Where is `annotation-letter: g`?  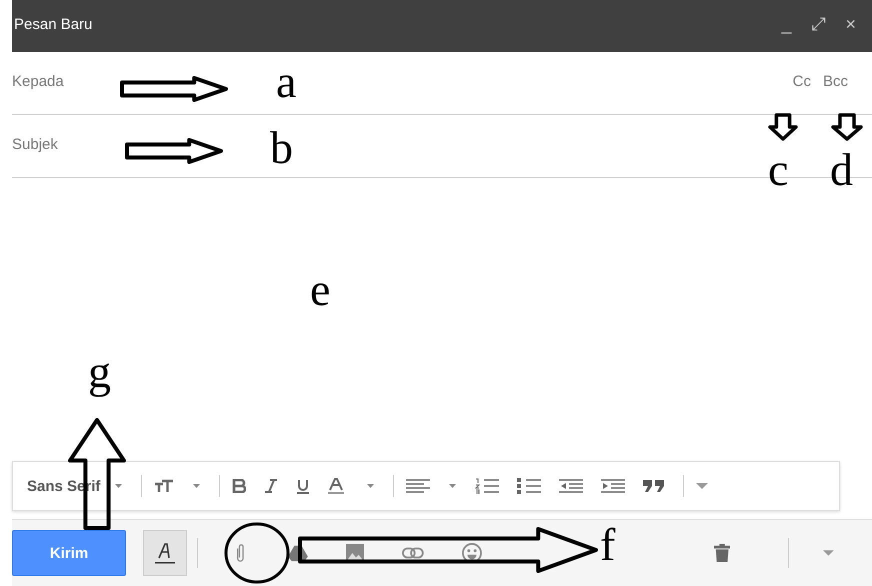
annotation-letter: g is located at coordinates (99, 372).